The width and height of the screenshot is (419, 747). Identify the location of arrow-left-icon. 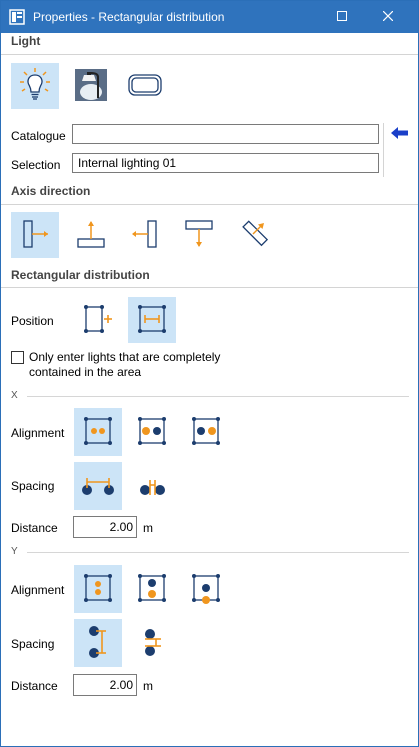
(400, 133).